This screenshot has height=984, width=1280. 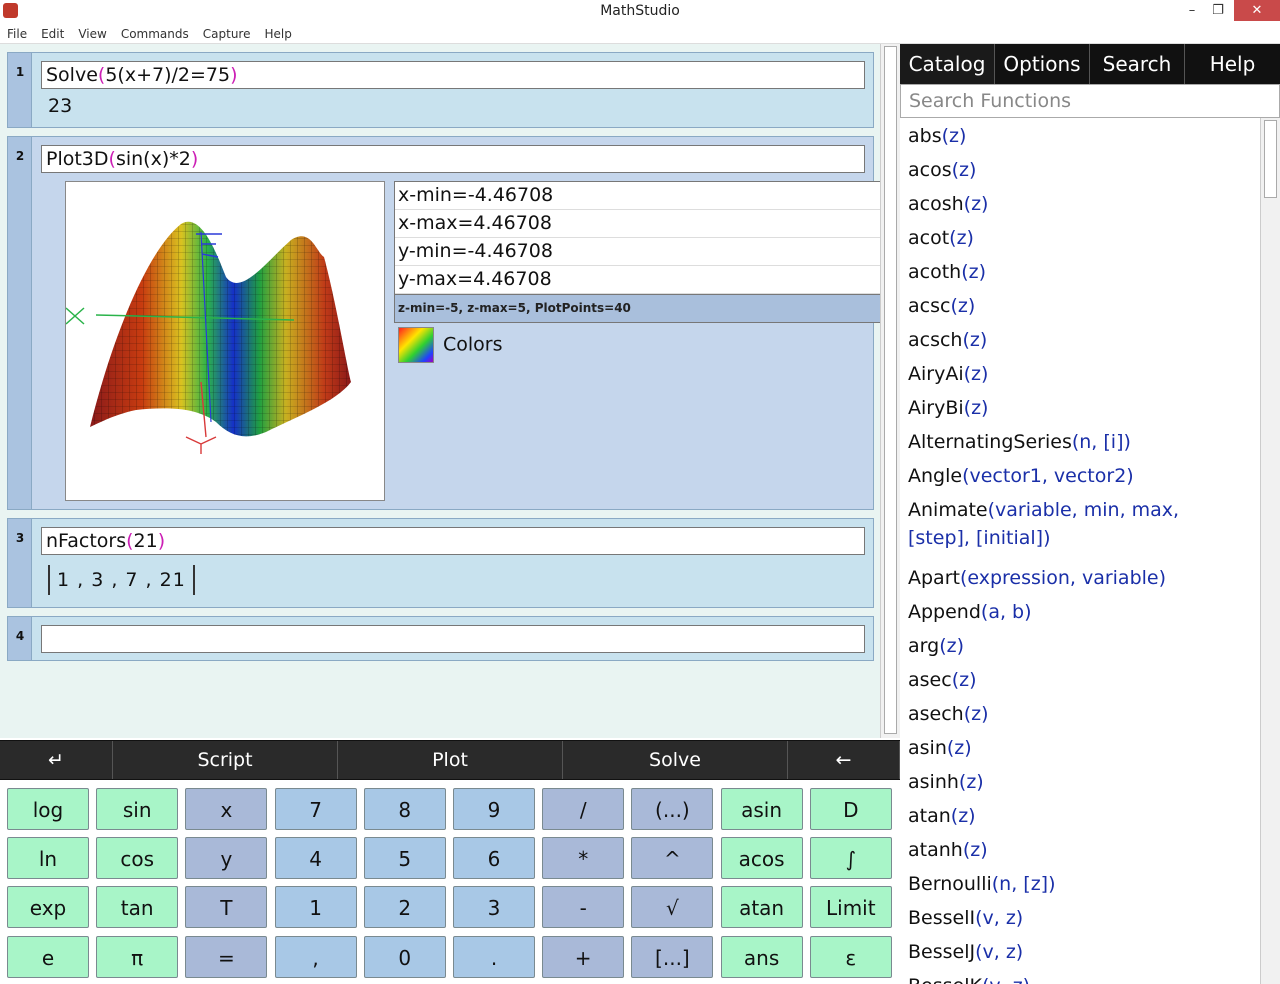 I want to click on key-integral: ∫, so click(x=850, y=858).